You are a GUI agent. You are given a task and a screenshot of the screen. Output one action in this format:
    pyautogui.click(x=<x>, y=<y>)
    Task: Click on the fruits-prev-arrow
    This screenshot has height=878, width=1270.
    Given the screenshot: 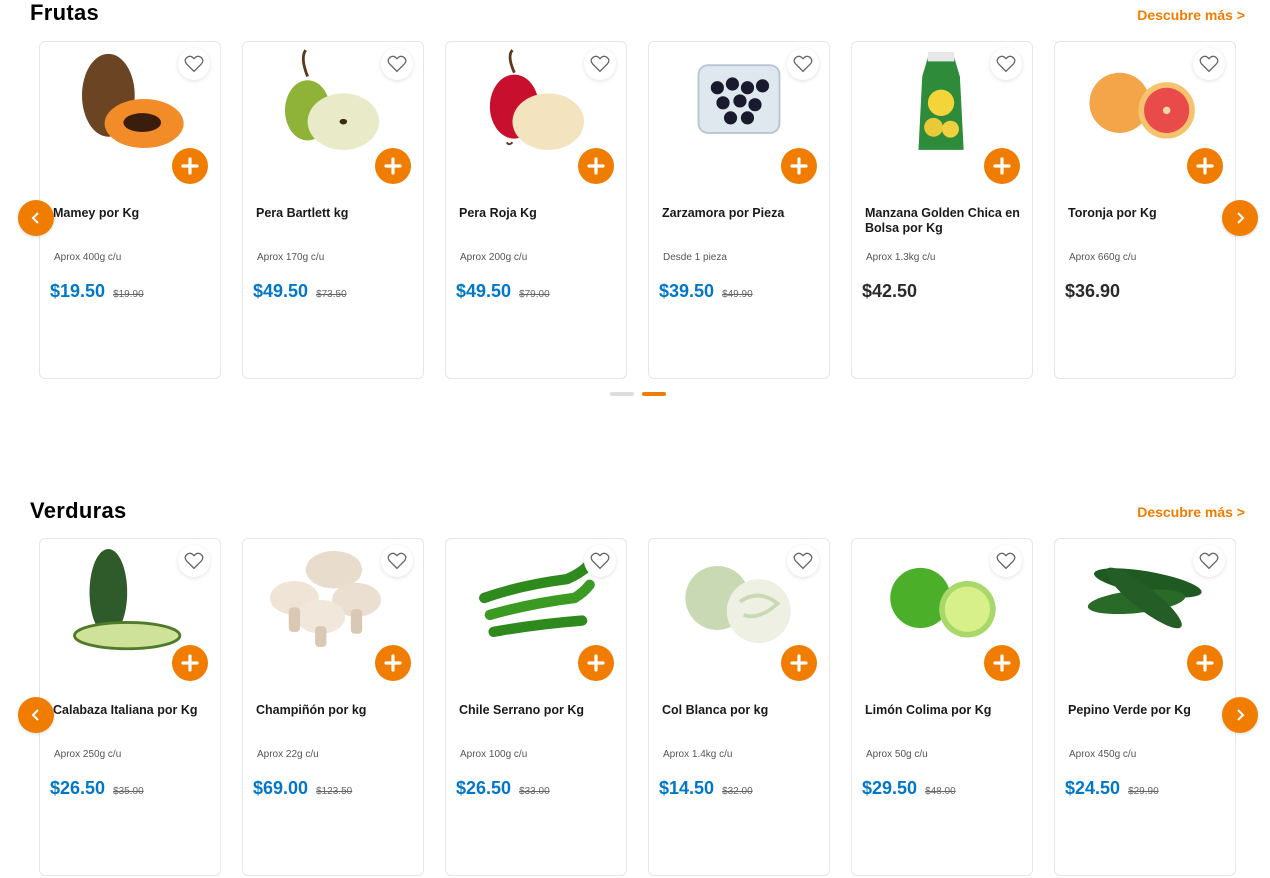 What is the action you would take?
    pyautogui.click(x=36, y=218)
    